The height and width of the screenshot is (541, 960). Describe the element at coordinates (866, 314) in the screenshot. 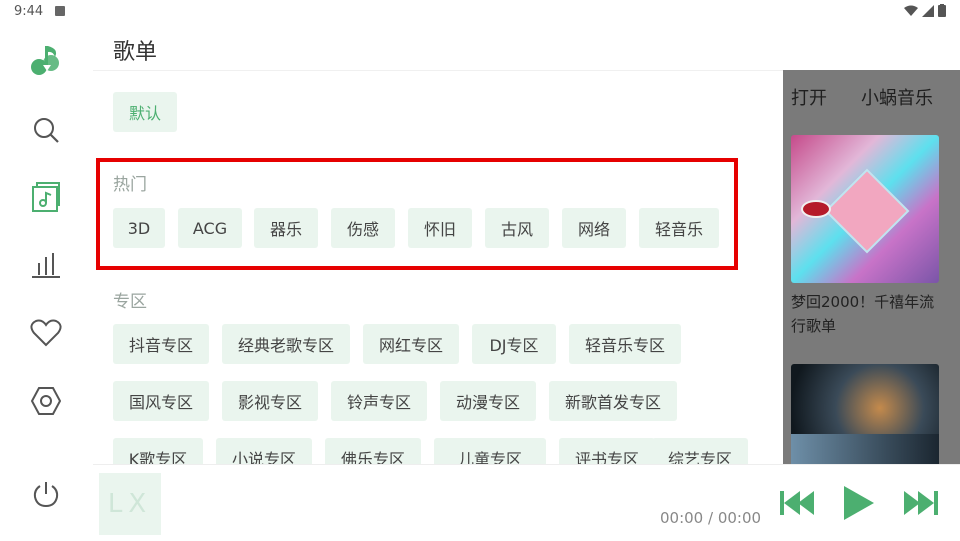

I see `songlist-title: 梦回2000！千禧年流行歌单` at that location.